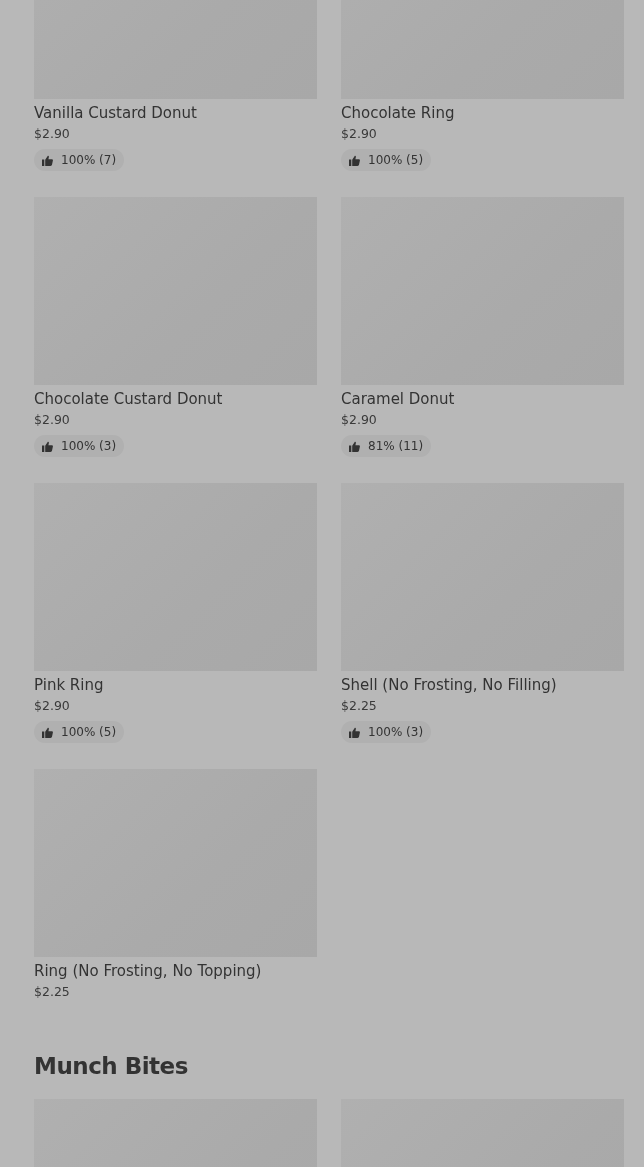  Describe the element at coordinates (111, 1066) in the screenshot. I see `section-heading: Munch Bites` at that location.